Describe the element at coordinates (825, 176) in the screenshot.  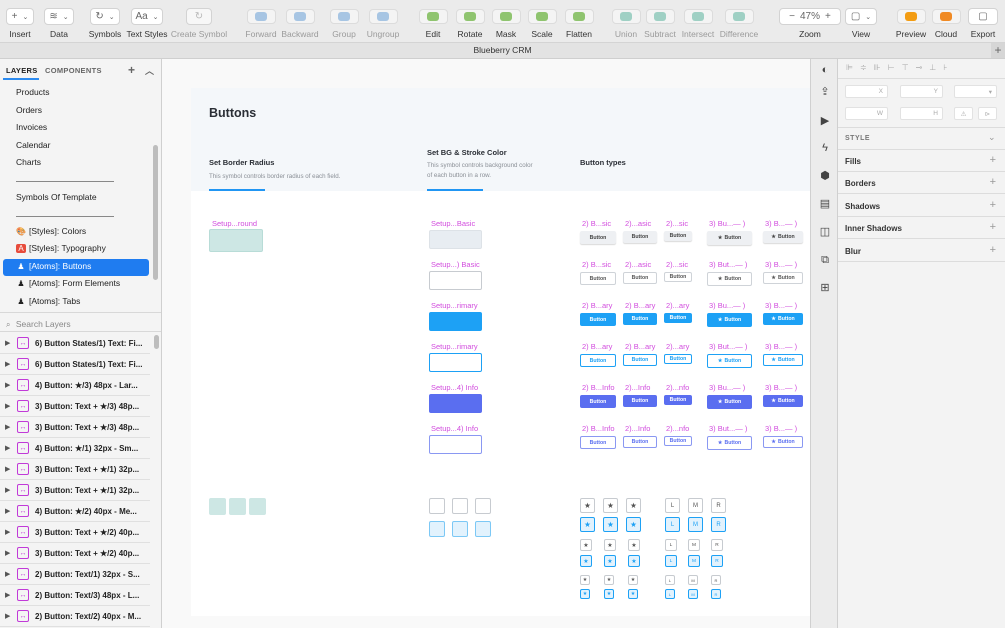
I see `hexagon-icon: ⬢` at that location.